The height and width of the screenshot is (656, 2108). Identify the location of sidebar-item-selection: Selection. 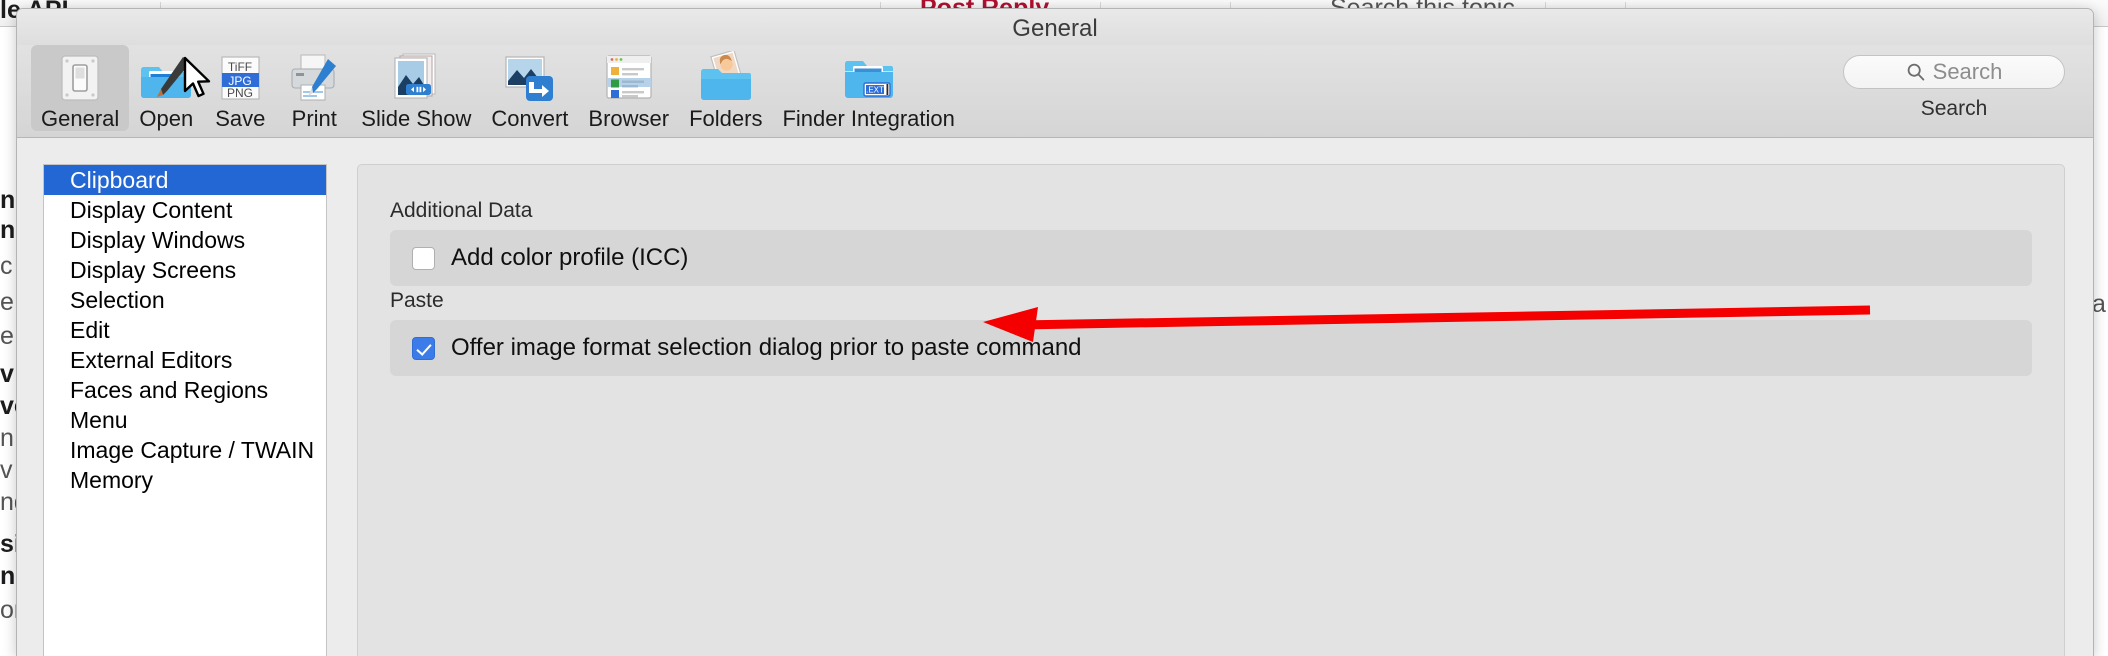
(185, 300).